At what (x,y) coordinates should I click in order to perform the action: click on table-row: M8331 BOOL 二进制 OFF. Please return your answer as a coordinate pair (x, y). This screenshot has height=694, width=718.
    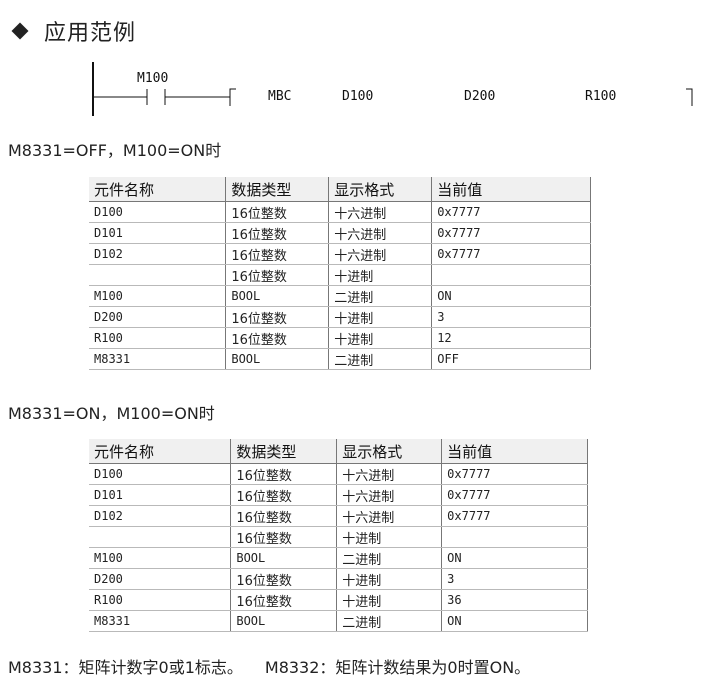
    Looking at the image, I should click on (340, 359).